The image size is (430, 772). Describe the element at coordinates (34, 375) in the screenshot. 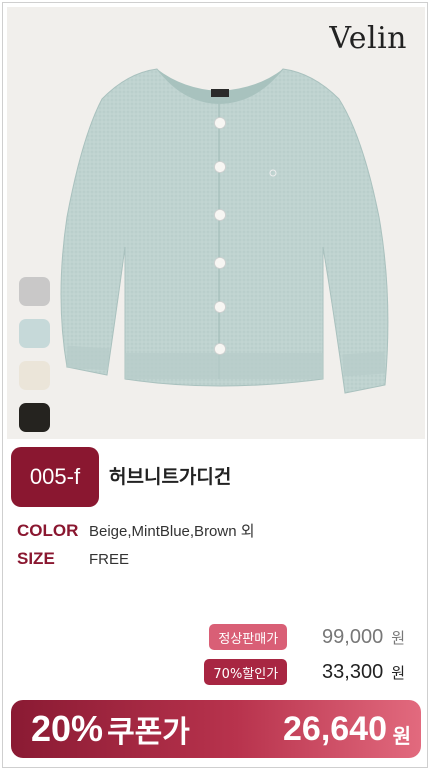

I see `swatch-beige` at that location.